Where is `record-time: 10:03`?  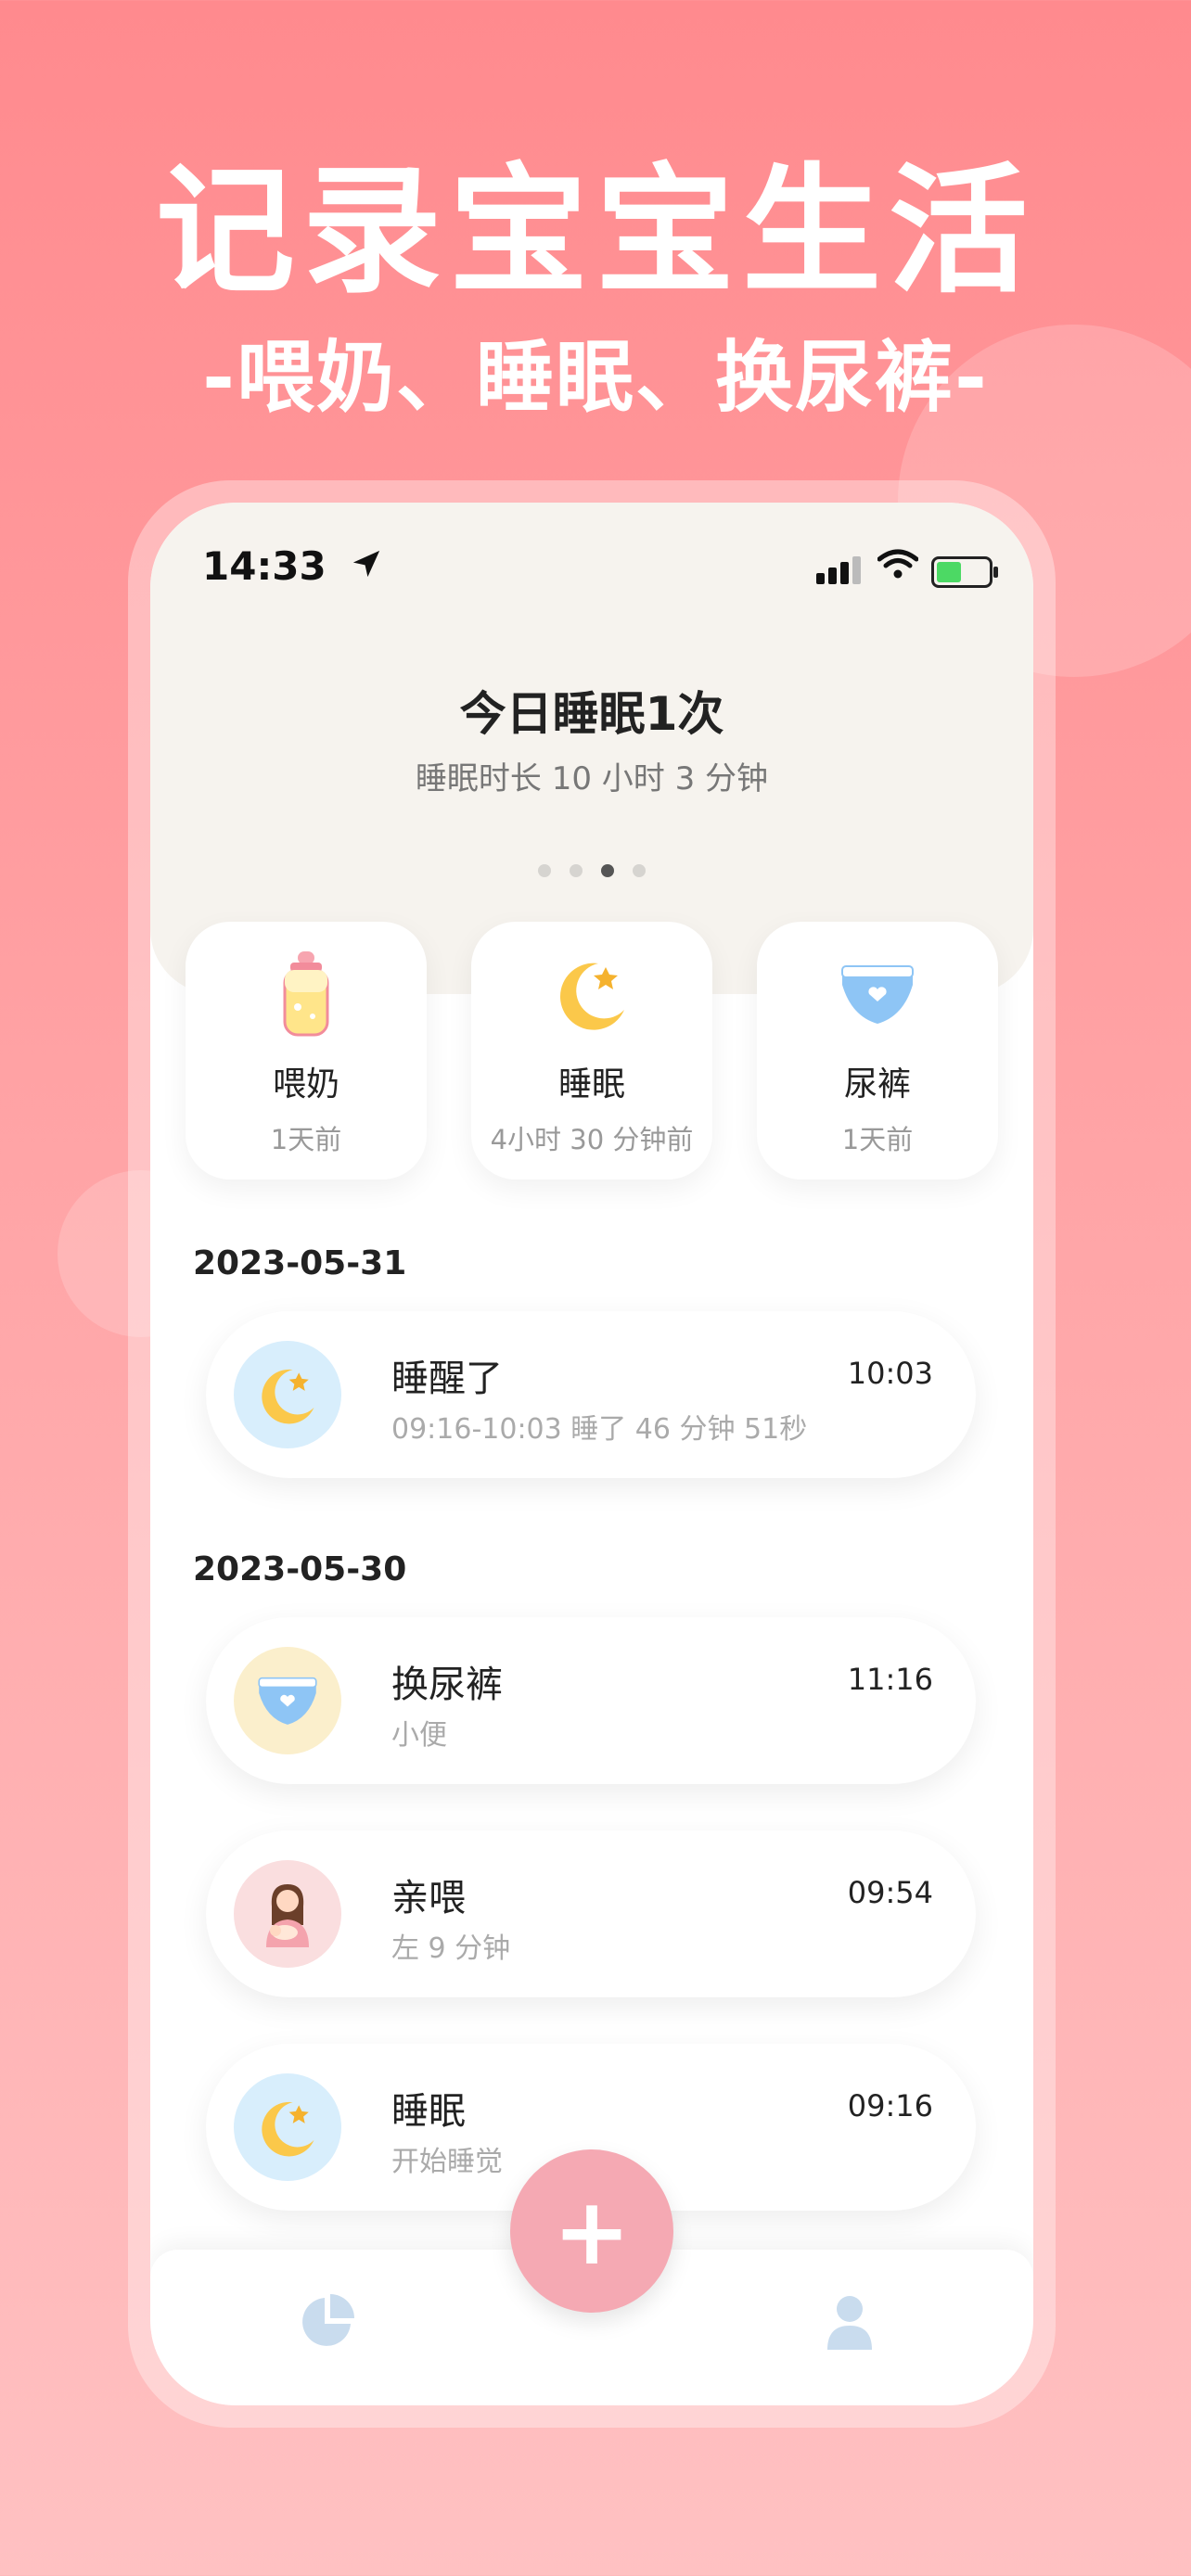 record-time: 10:03 is located at coordinates (890, 1373).